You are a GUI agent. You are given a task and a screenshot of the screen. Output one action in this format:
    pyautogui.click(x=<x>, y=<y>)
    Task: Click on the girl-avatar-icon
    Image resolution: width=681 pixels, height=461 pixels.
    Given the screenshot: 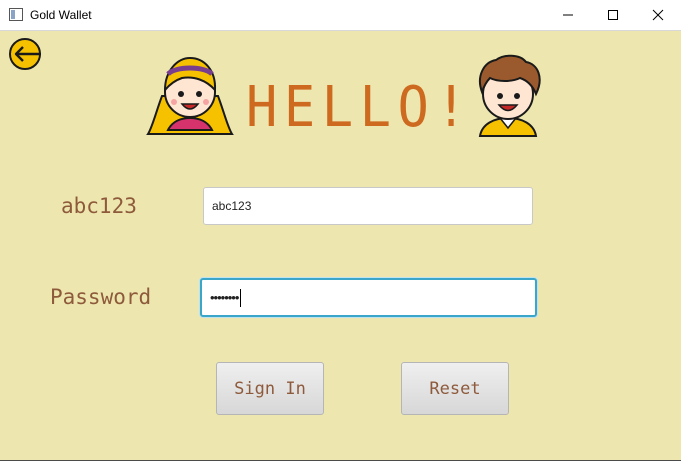 What is the action you would take?
    pyautogui.click(x=190, y=95)
    